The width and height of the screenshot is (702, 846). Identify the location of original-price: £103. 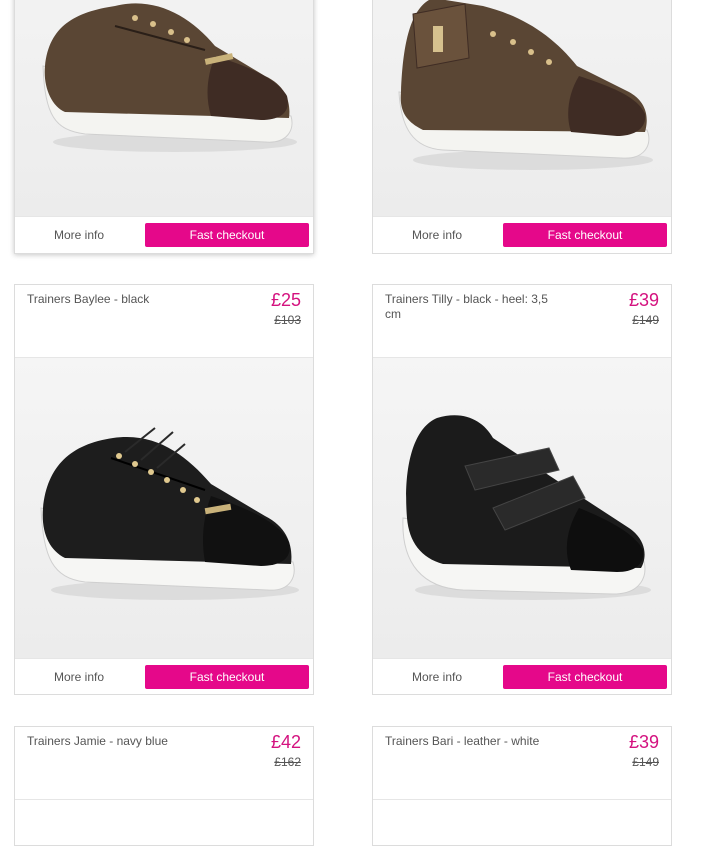
(287, 320).